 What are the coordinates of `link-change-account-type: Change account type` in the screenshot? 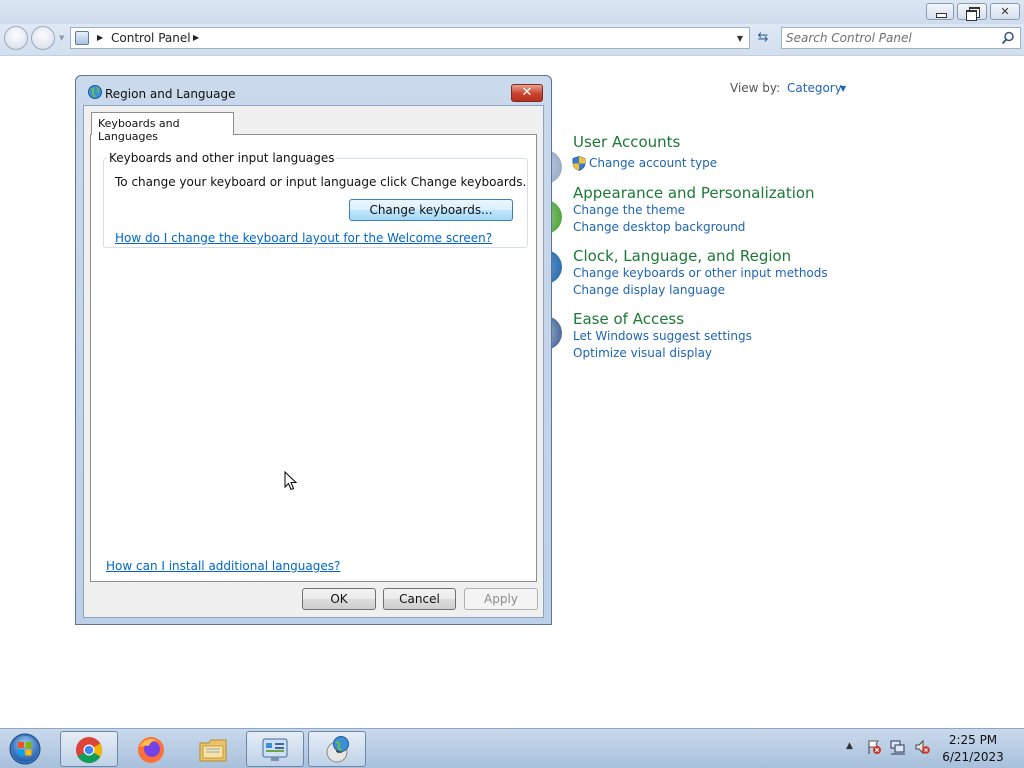 It's located at (653, 163).